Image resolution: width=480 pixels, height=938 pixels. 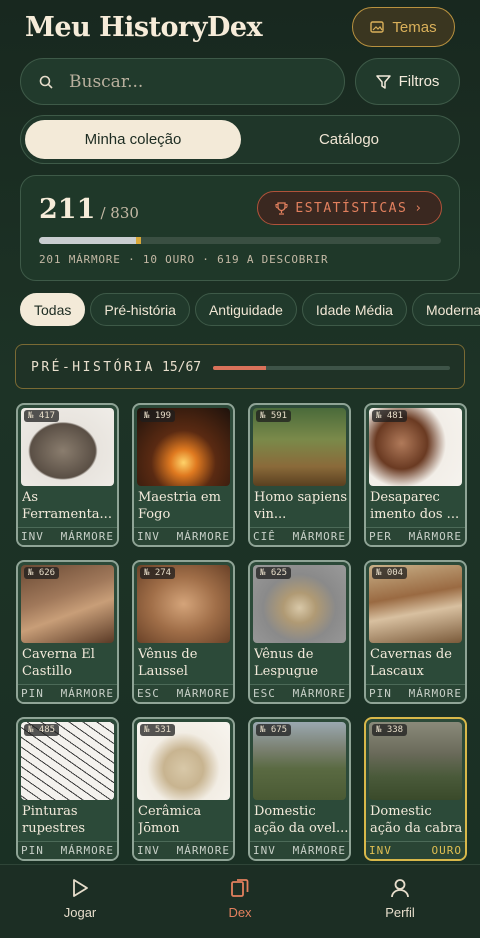 What do you see at coordinates (274, 573) in the screenshot?
I see `card-number: № 625` at bounding box center [274, 573].